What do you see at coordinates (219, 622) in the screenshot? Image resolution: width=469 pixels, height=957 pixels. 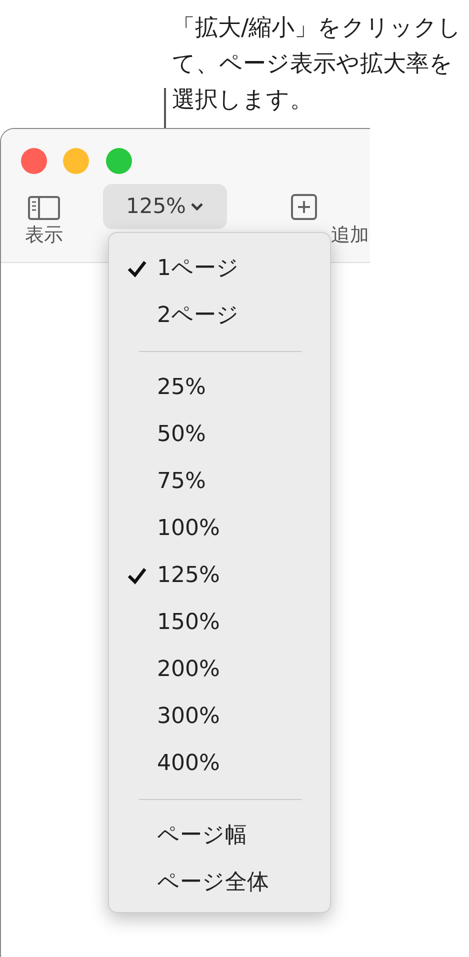 I see `menu-item: 150%` at bounding box center [219, 622].